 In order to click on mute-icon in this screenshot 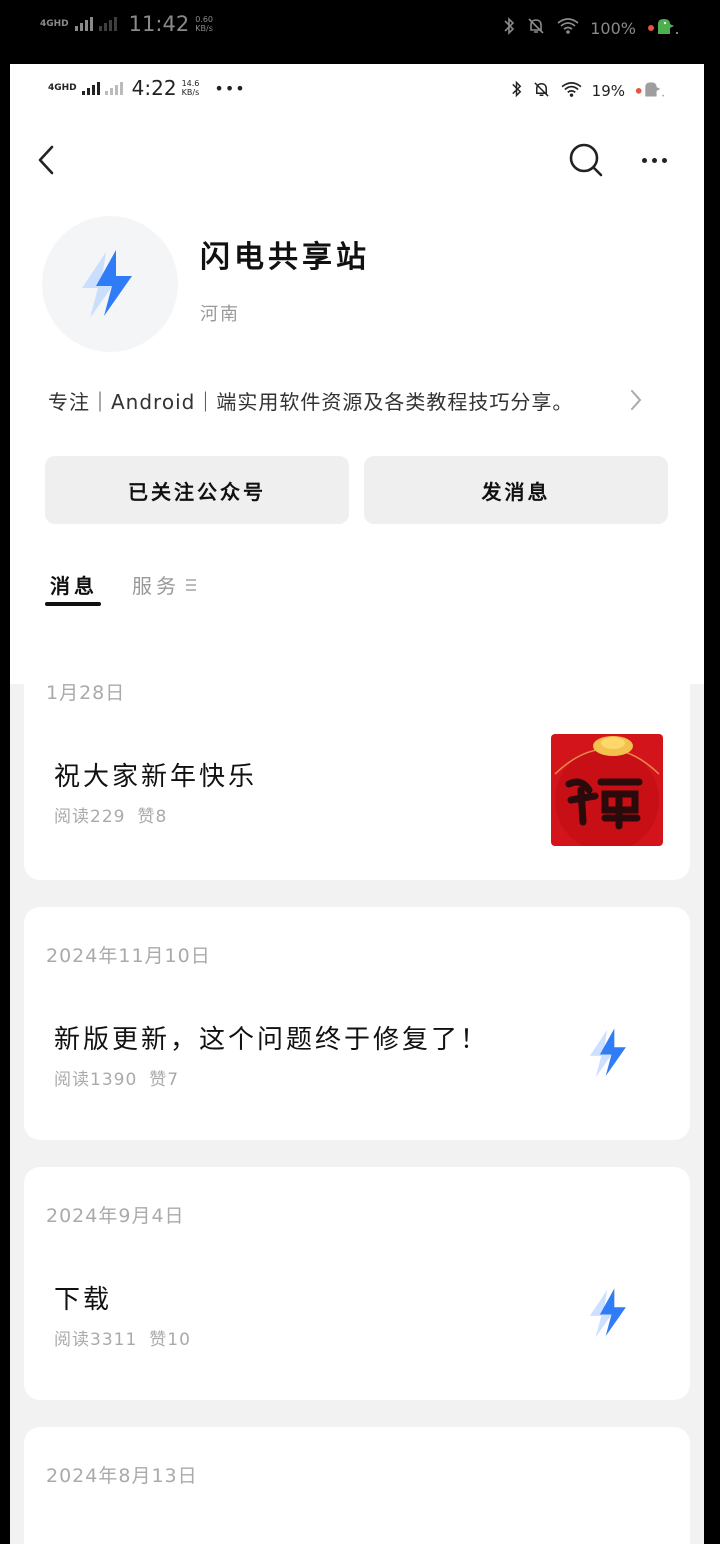, I will do `click(536, 28)`.